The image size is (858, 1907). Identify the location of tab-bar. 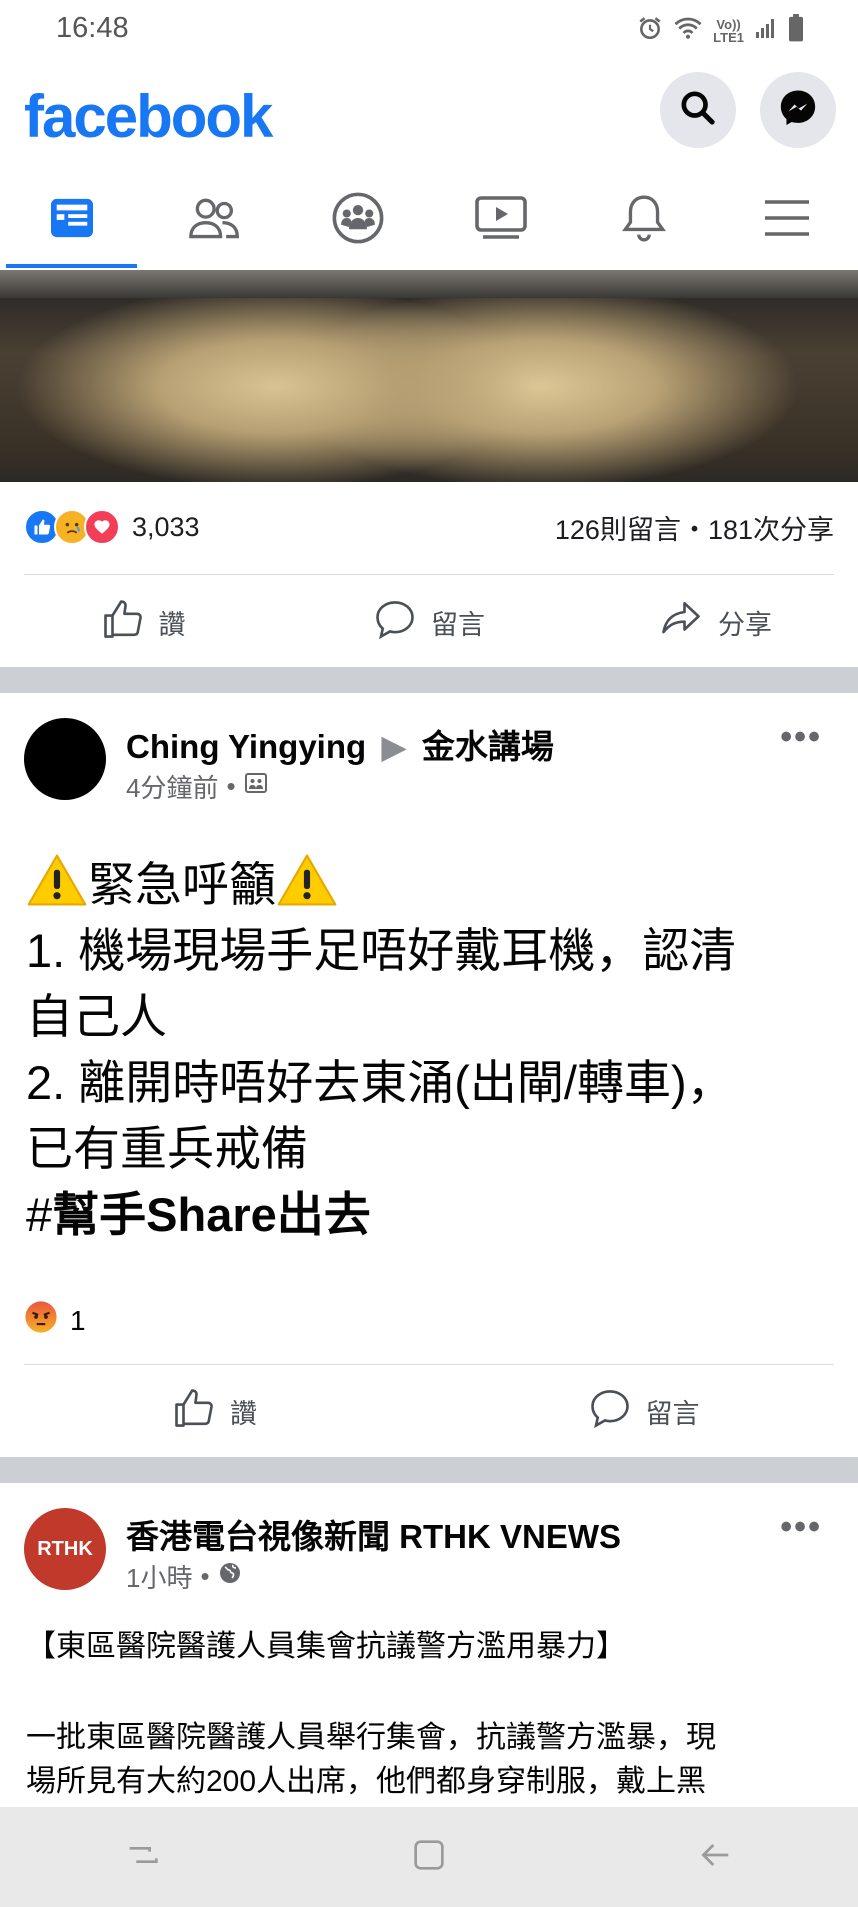
(429, 220).